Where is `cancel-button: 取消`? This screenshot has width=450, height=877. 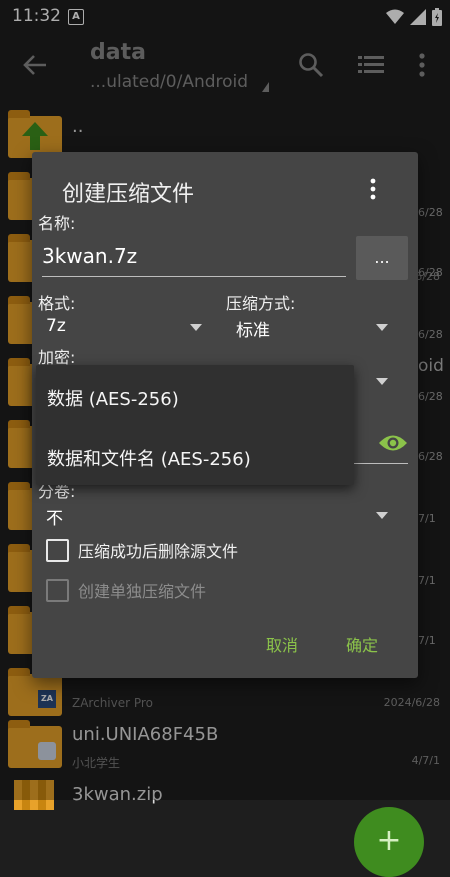
cancel-button: 取消 is located at coordinates (282, 644).